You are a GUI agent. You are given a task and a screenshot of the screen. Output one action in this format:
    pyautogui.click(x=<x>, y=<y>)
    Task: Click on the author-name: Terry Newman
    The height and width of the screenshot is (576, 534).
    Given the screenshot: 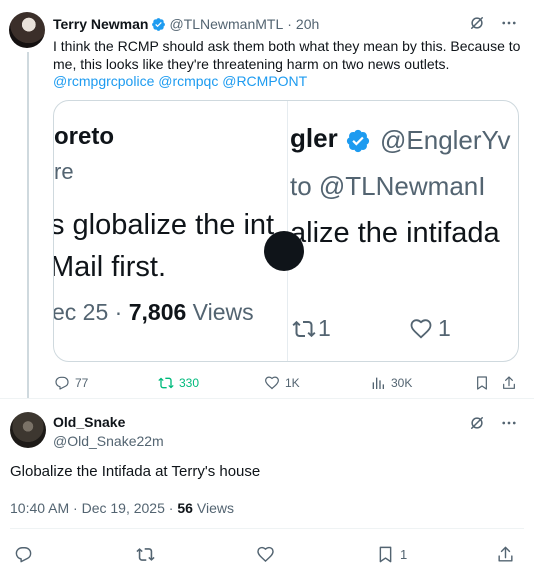 What is the action you would take?
    pyautogui.click(x=100, y=24)
    